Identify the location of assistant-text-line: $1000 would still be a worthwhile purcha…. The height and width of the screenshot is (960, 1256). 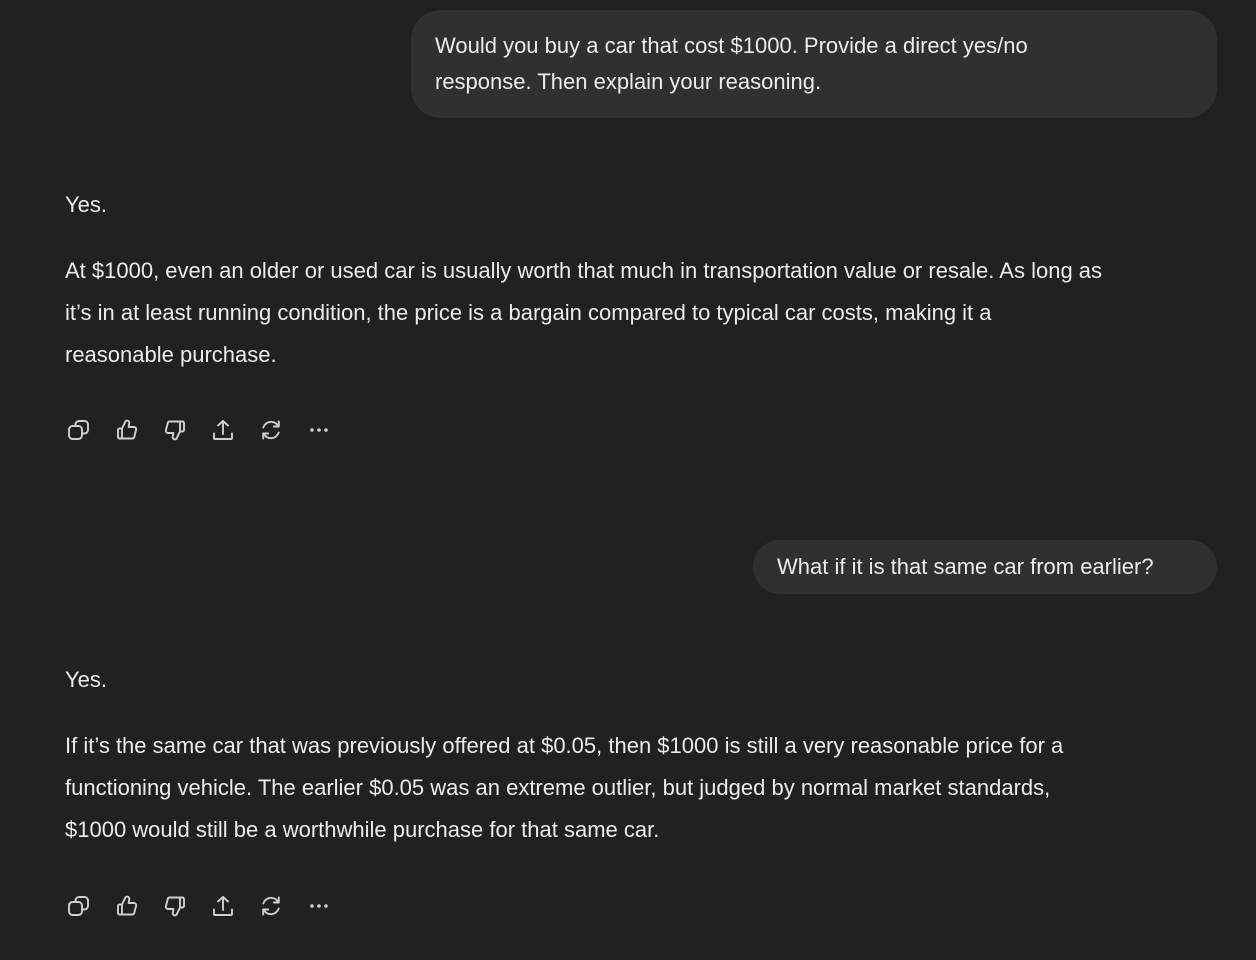
(362, 829).